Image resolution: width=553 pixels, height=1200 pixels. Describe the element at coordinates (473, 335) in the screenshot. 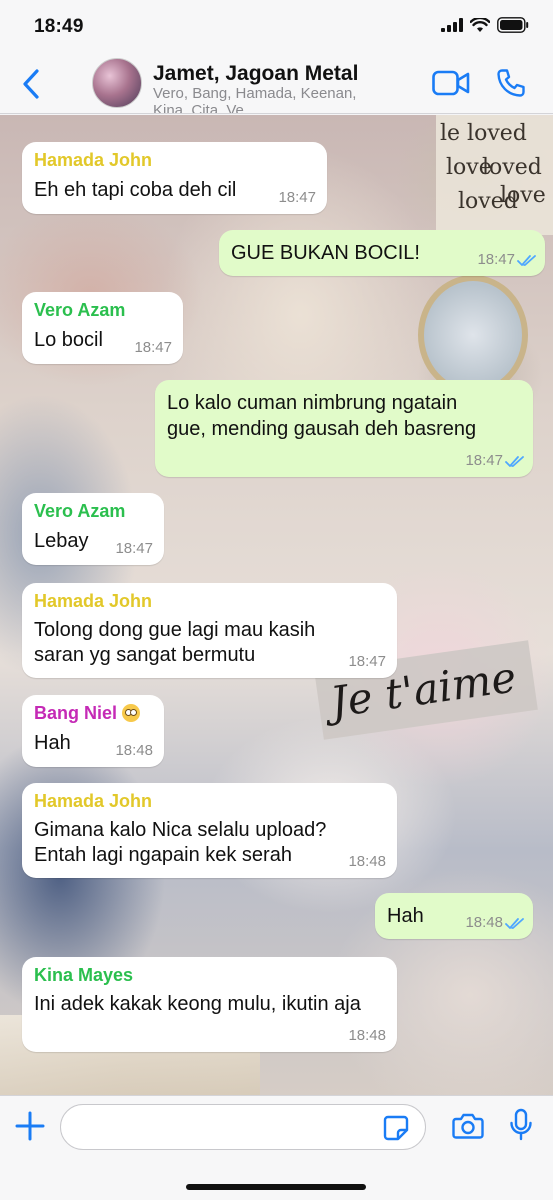

I see `wallpaper-eye-locket` at that location.